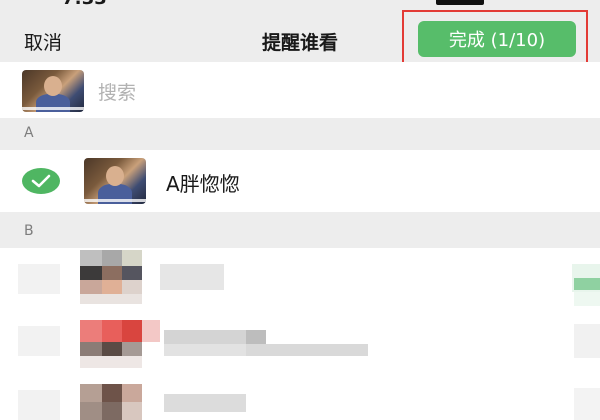 This screenshot has height=420, width=600. I want to click on section-header-a: A, so click(300, 134).